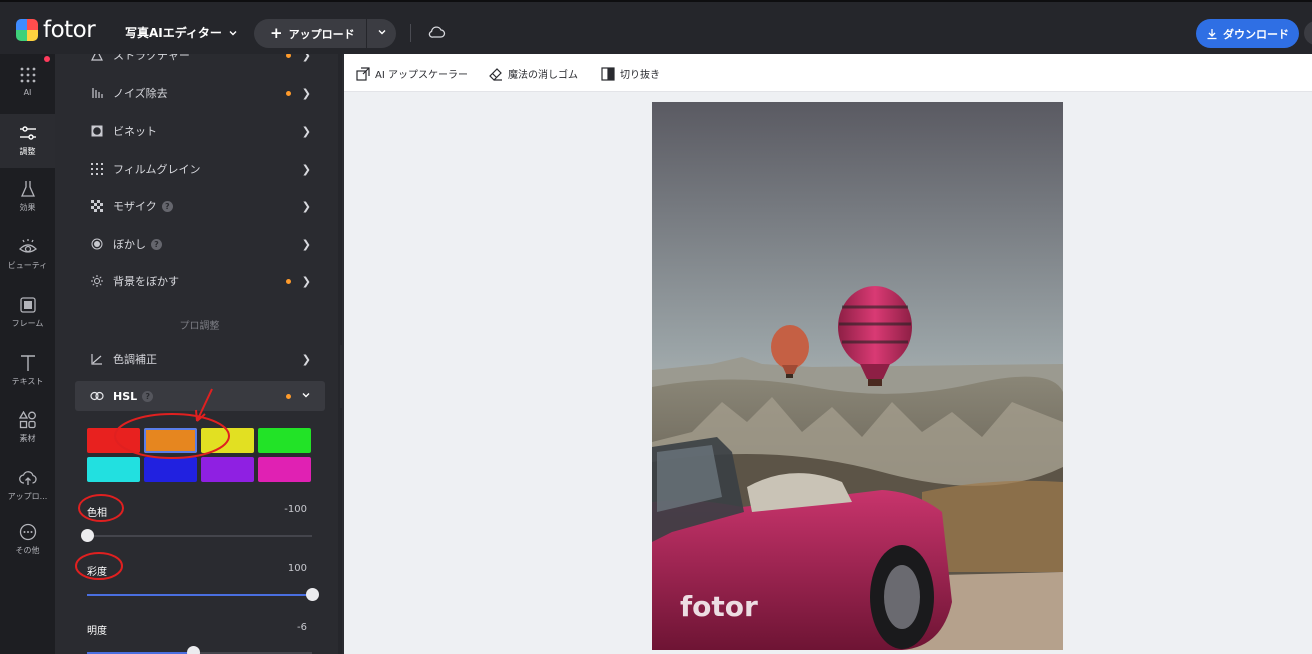  I want to click on panel-row-structure: ストラクチャー ❯, so click(200, 62).